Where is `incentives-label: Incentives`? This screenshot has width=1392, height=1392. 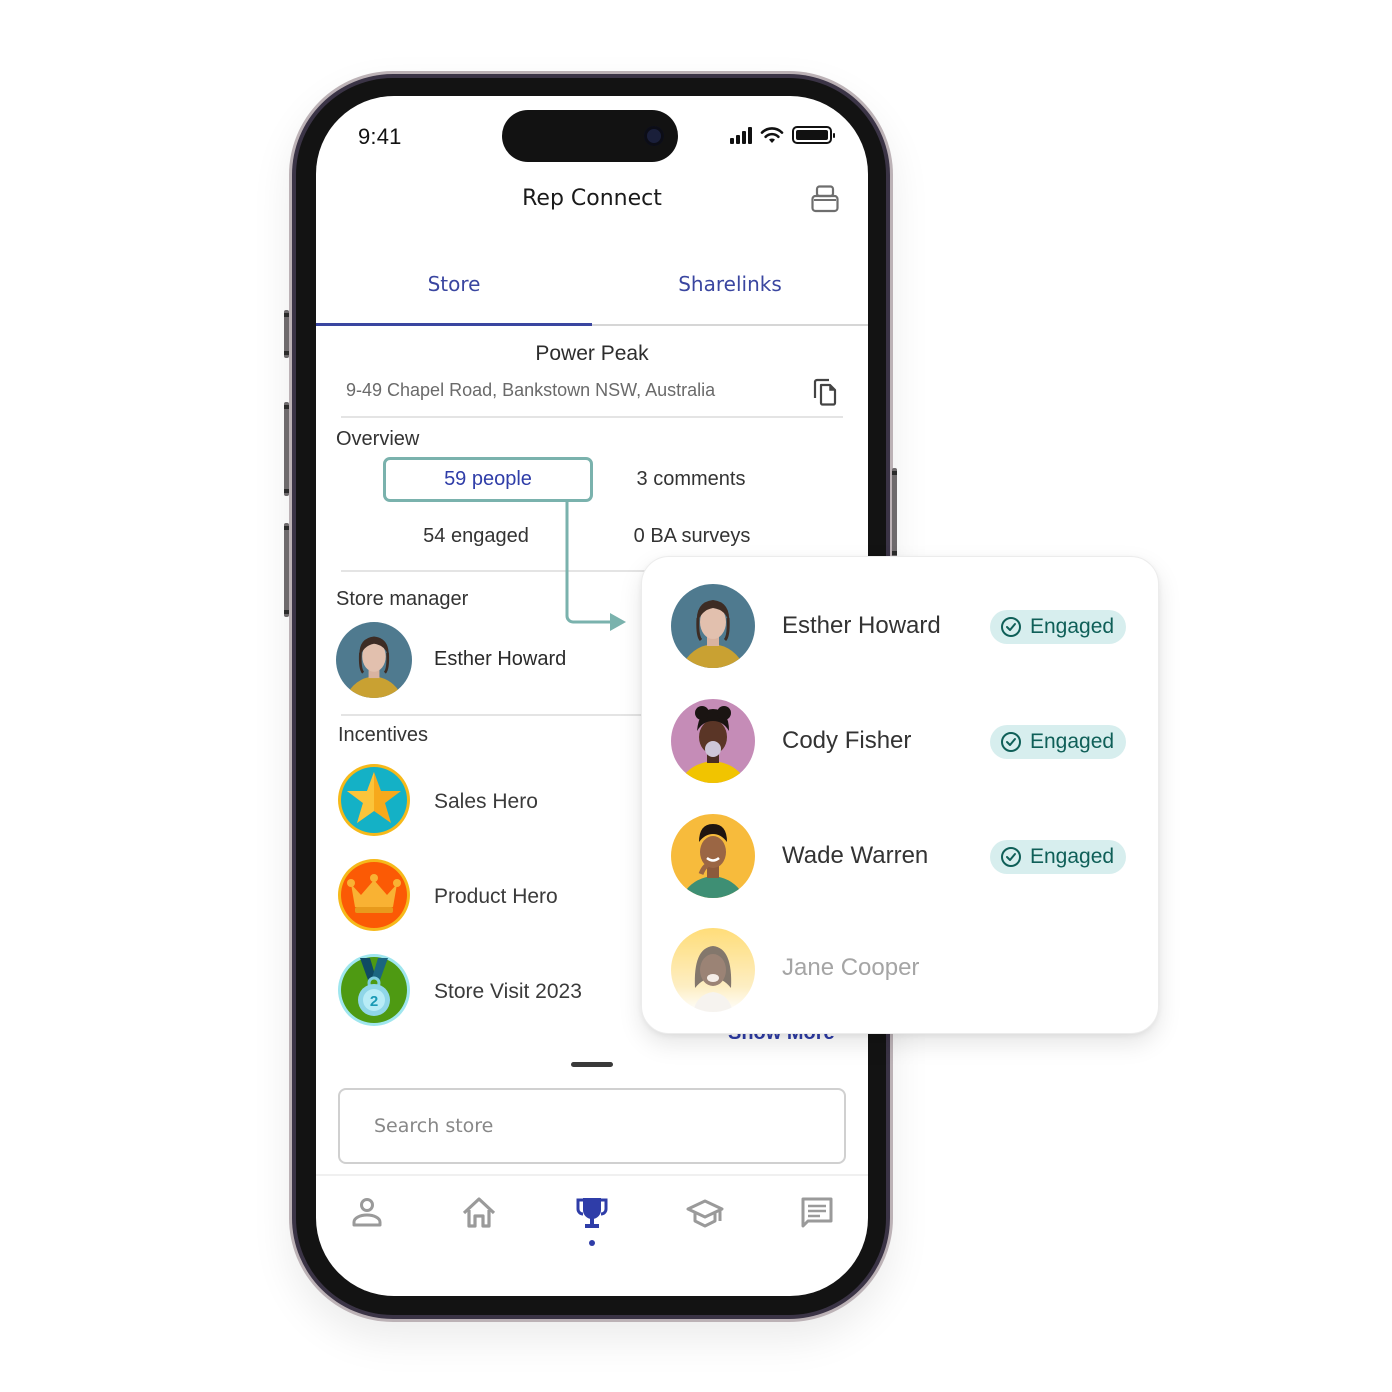 incentives-label: Incentives is located at coordinates (383, 735).